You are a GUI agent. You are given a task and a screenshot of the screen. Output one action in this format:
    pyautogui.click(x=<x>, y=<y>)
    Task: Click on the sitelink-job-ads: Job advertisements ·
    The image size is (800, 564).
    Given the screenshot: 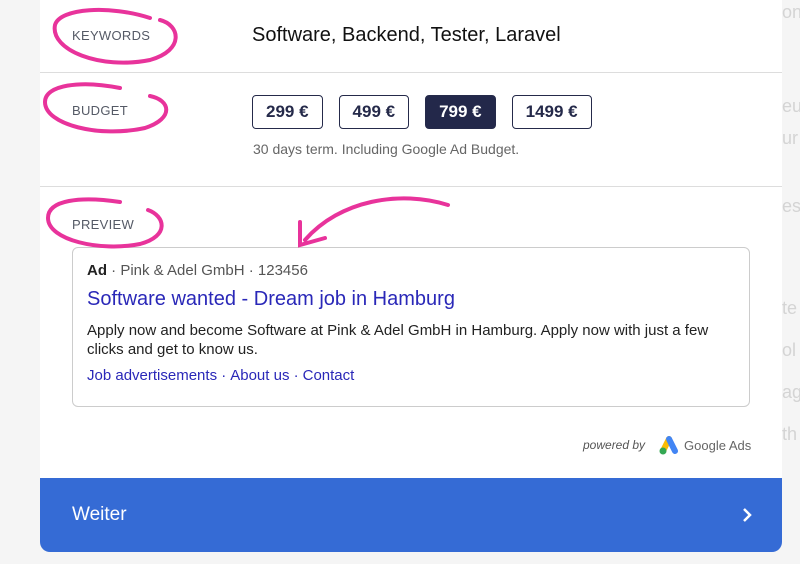 What is the action you would take?
    pyautogui.click(x=156, y=375)
    